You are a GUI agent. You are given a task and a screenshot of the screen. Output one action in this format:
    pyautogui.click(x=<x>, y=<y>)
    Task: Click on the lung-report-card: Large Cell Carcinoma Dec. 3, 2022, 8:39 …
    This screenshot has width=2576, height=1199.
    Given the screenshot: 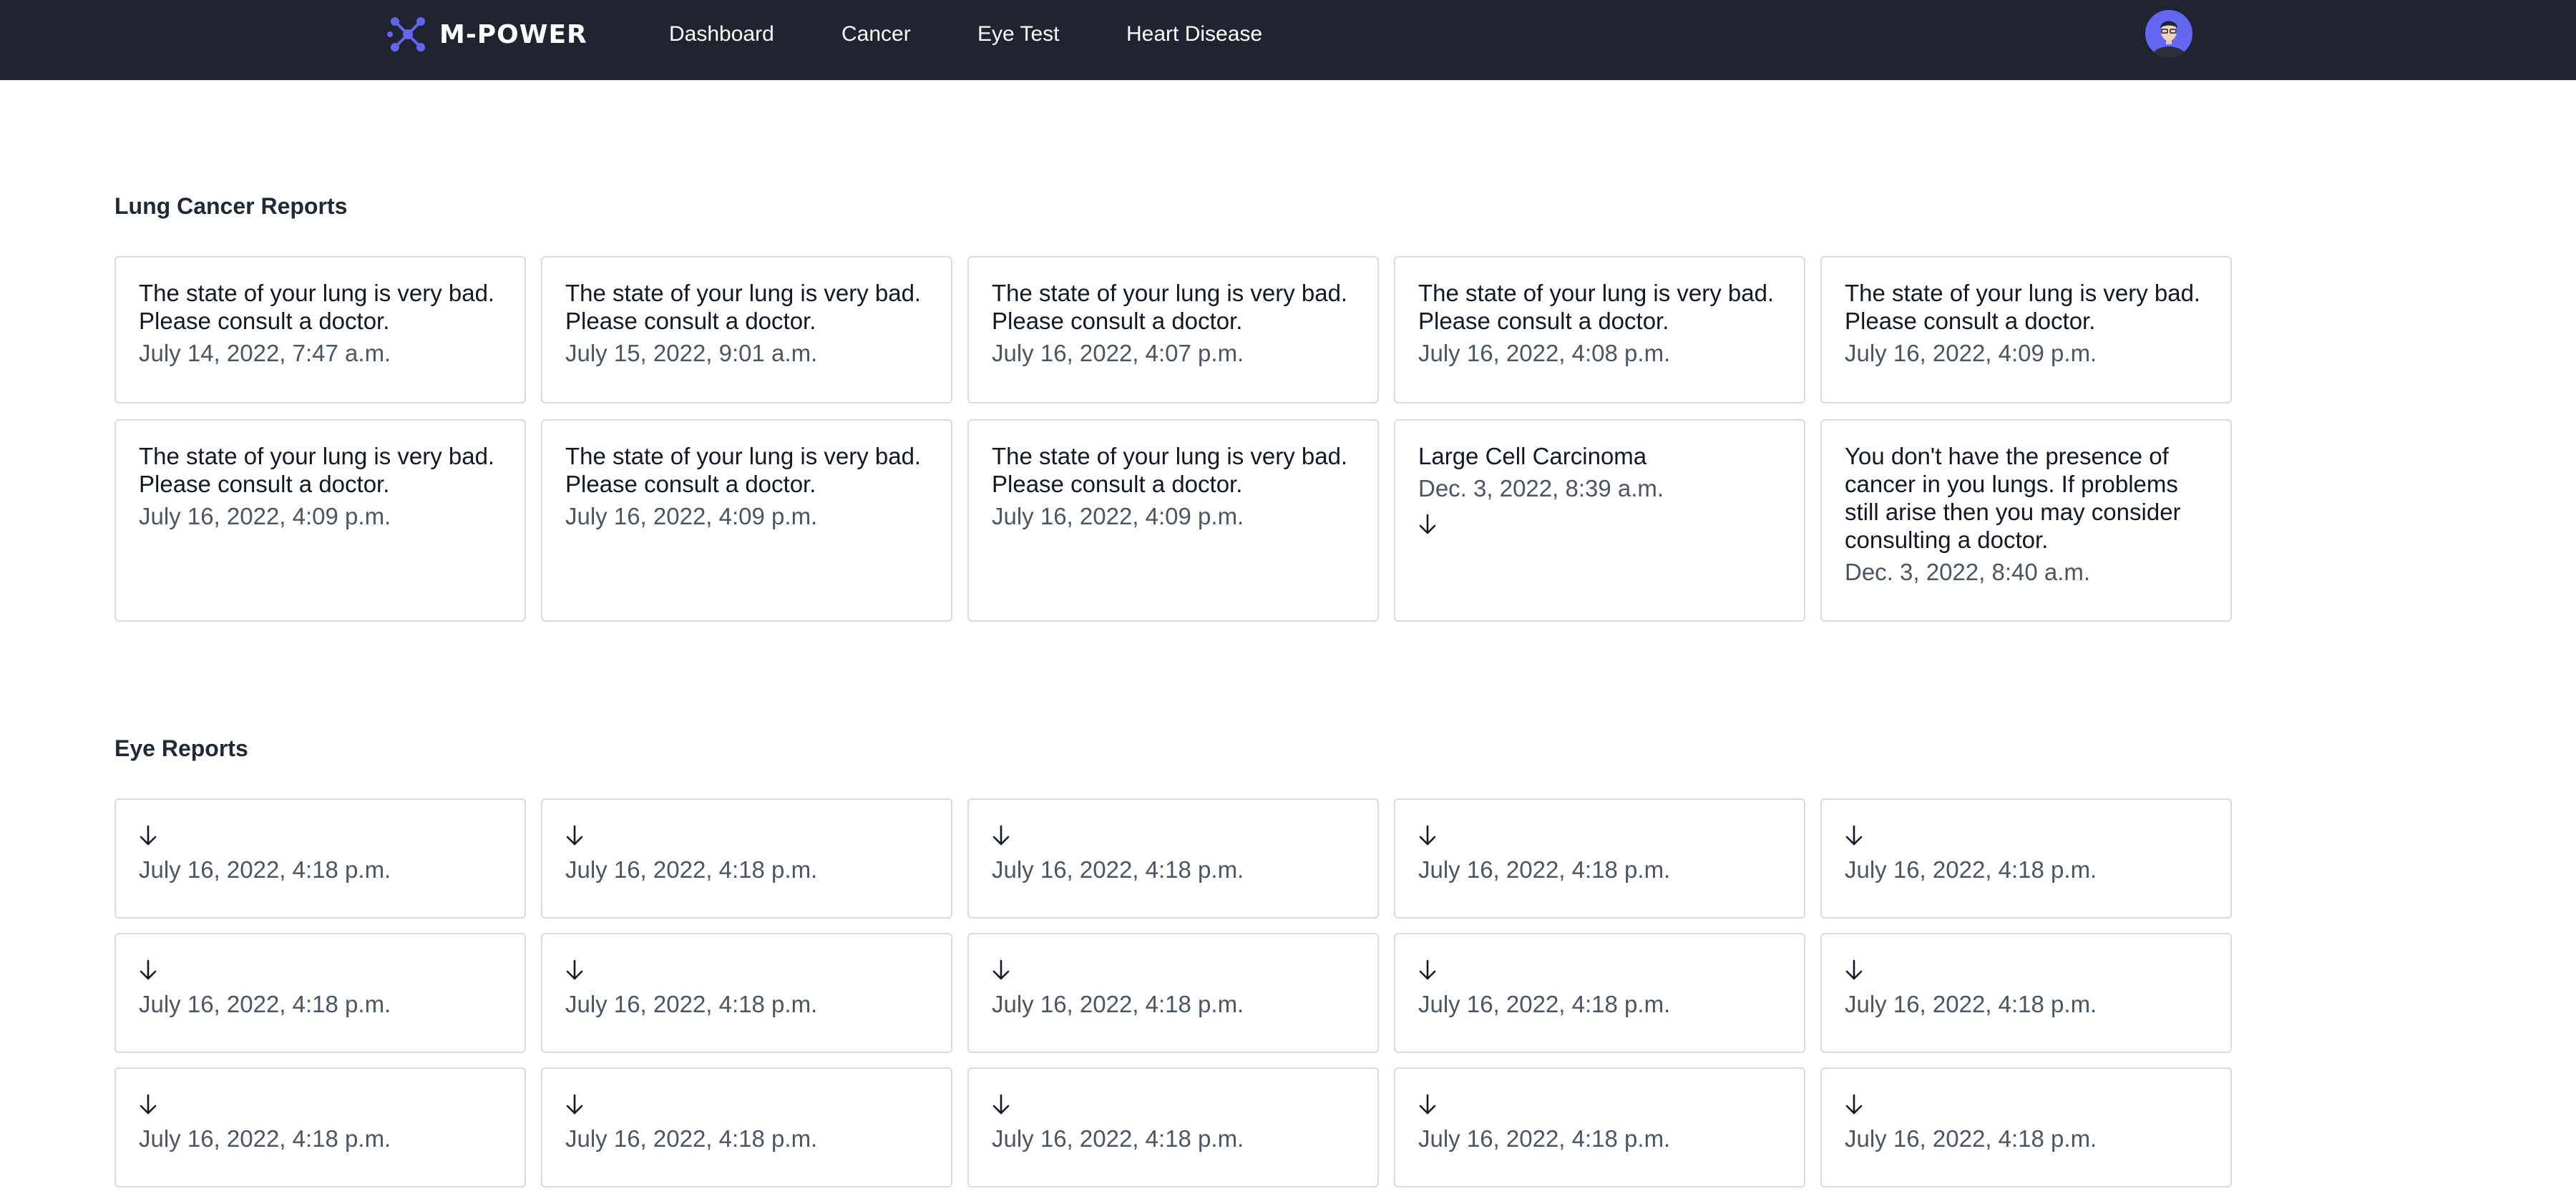 What is the action you would take?
    pyautogui.click(x=1599, y=520)
    